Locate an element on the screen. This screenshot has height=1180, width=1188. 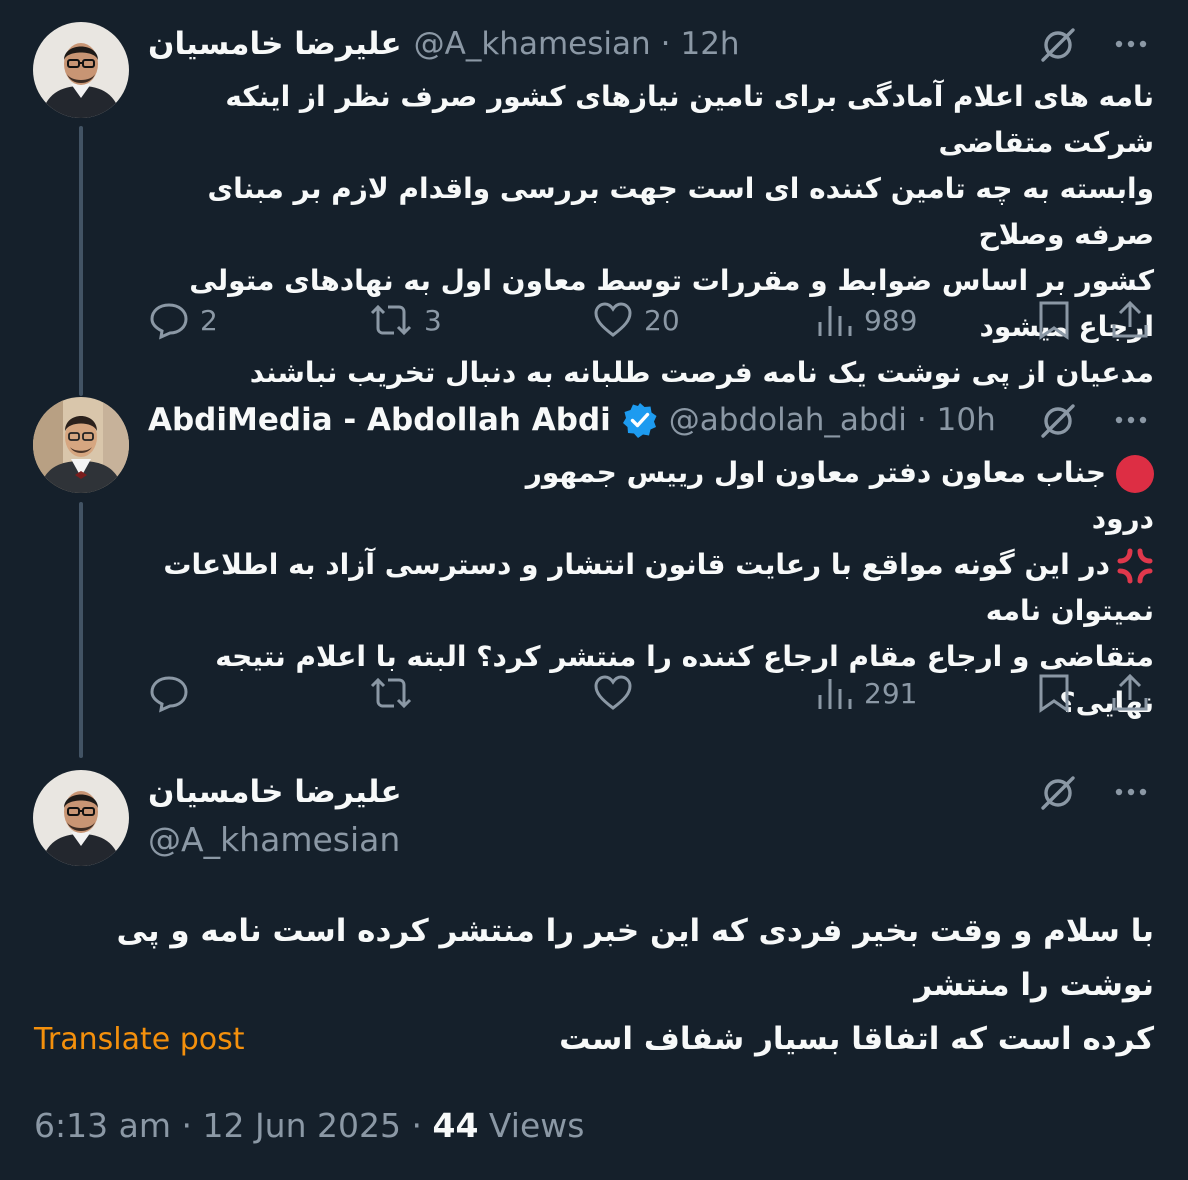
author-name: AbdiMedia - Abdollah Abdi is located at coordinates (379, 420).